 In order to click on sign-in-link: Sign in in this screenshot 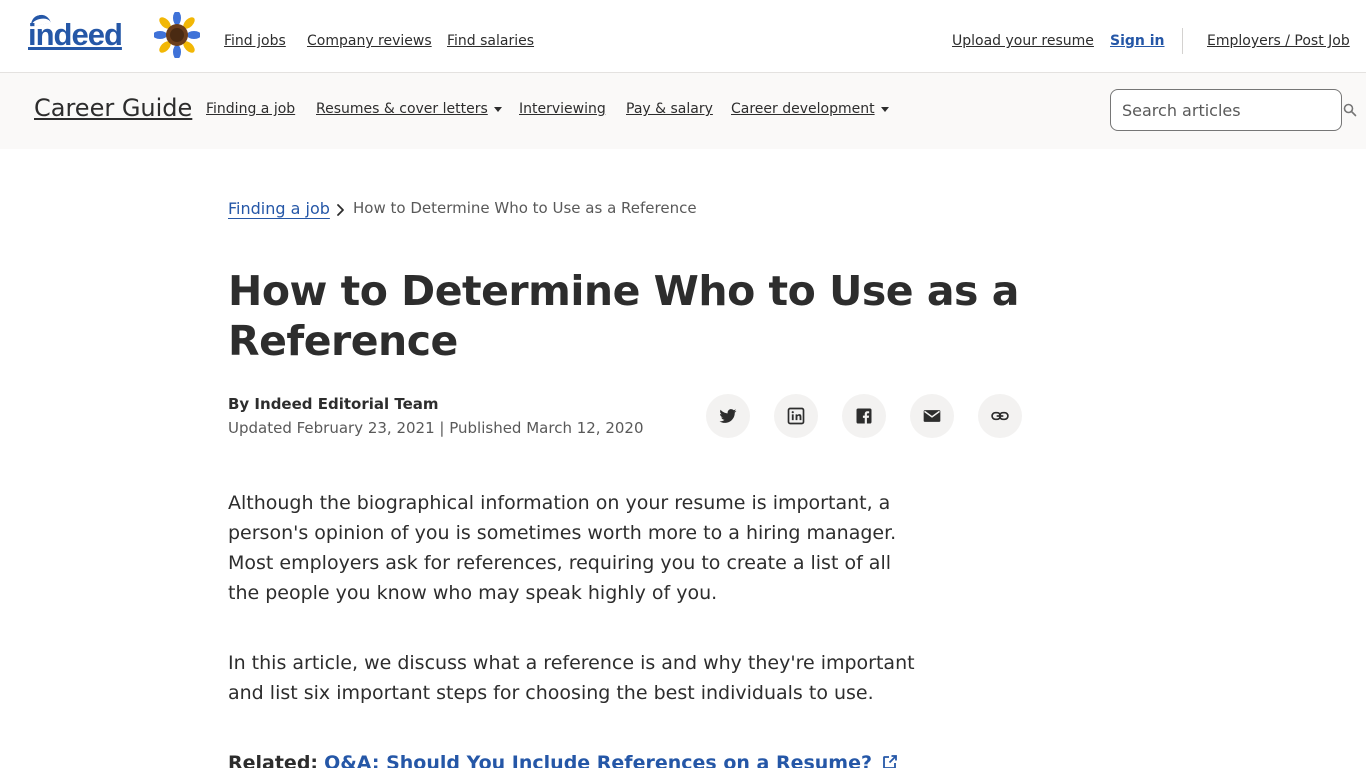, I will do `click(1137, 41)`.